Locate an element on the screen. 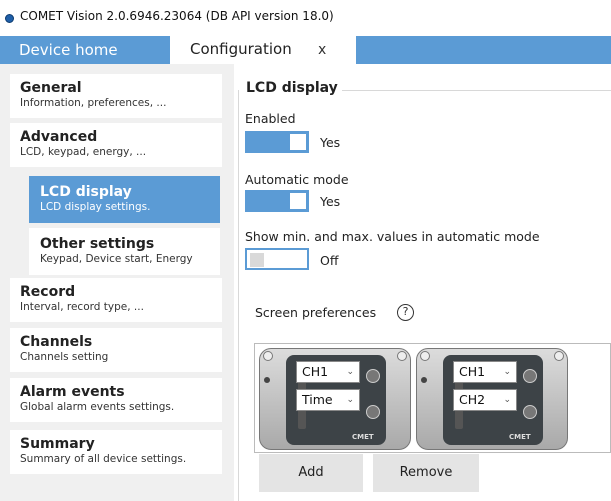 Image resolution: width=611 pixels, height=501 pixels. enabled-toggle is located at coordinates (277, 142).